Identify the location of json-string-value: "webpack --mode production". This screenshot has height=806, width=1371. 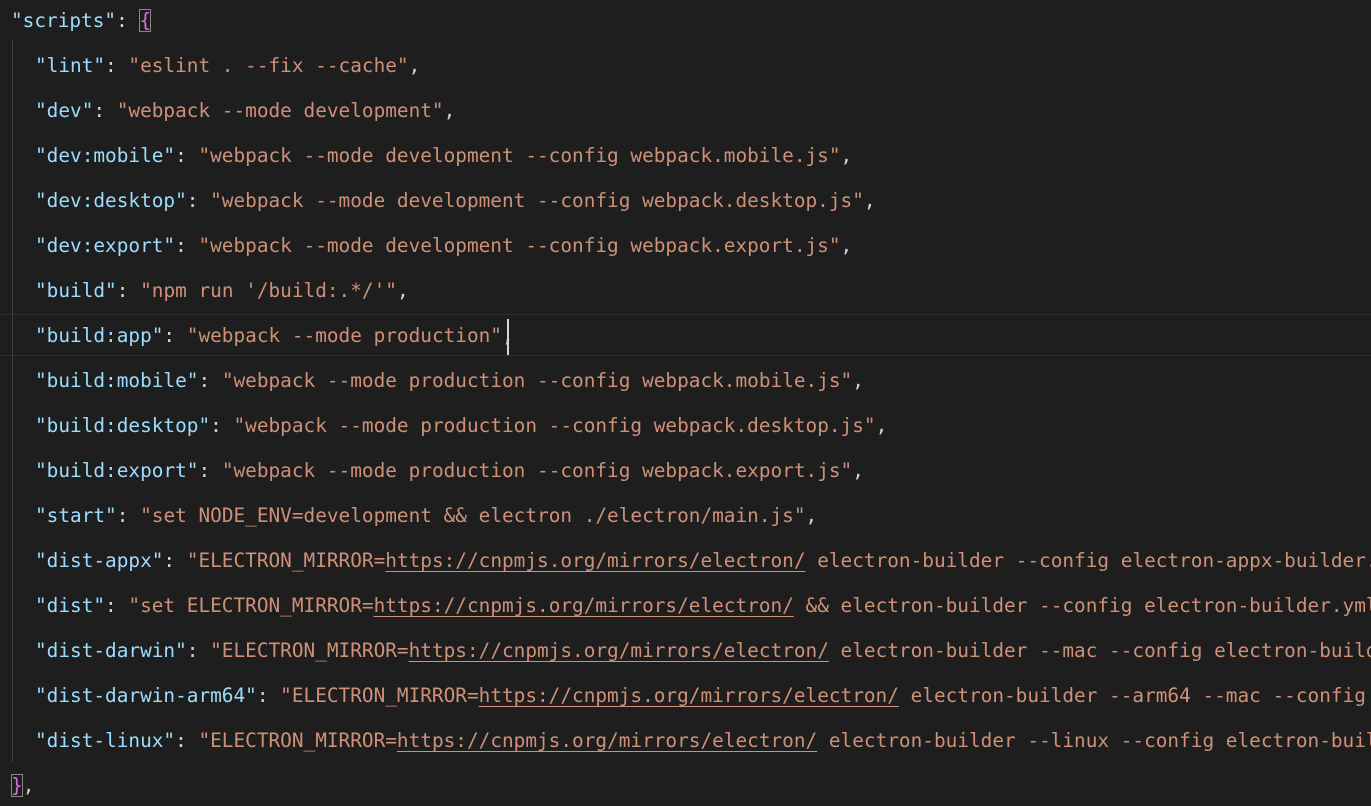
(344, 335).